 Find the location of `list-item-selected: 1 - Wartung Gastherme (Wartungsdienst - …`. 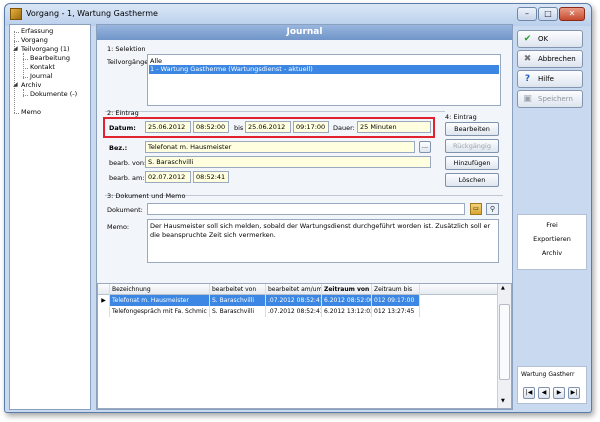

list-item-selected: 1 - Wartung Gastherme (Wartungsdienst - … is located at coordinates (324, 69).